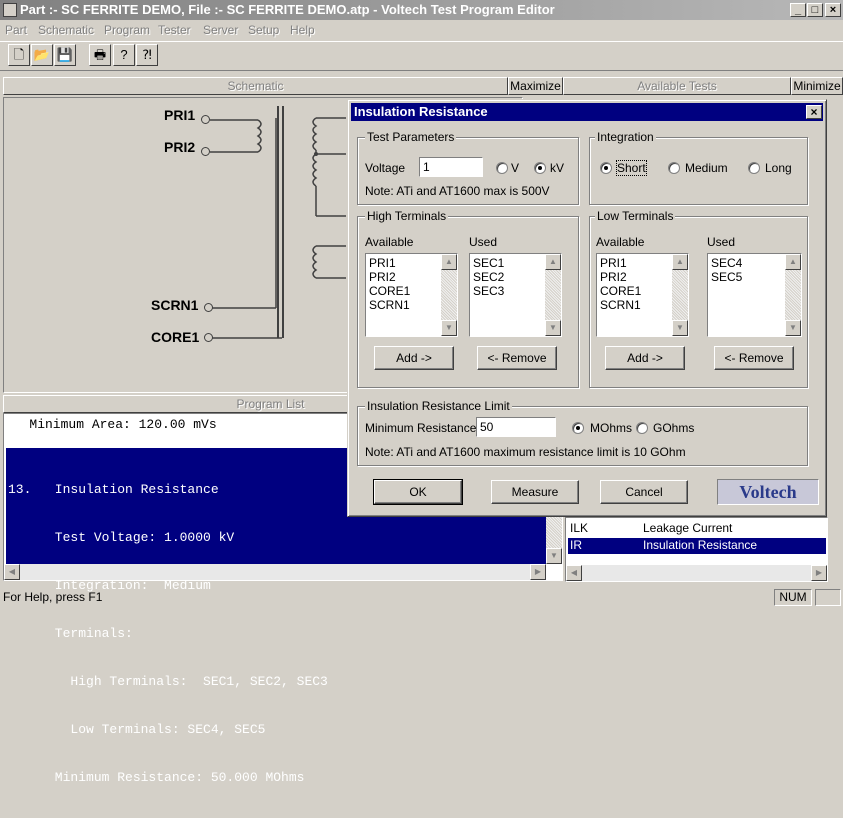 The image size is (843, 818). What do you see at coordinates (557, 168) in the screenshot?
I see `unit-kv-label: kV` at bounding box center [557, 168].